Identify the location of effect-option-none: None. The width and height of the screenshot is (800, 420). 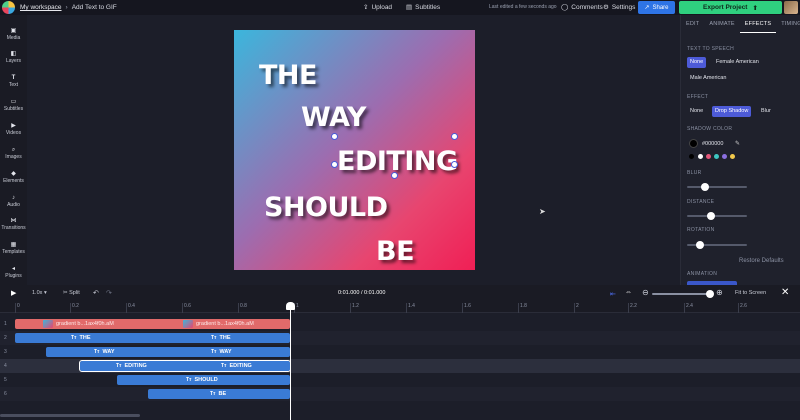
(696, 111).